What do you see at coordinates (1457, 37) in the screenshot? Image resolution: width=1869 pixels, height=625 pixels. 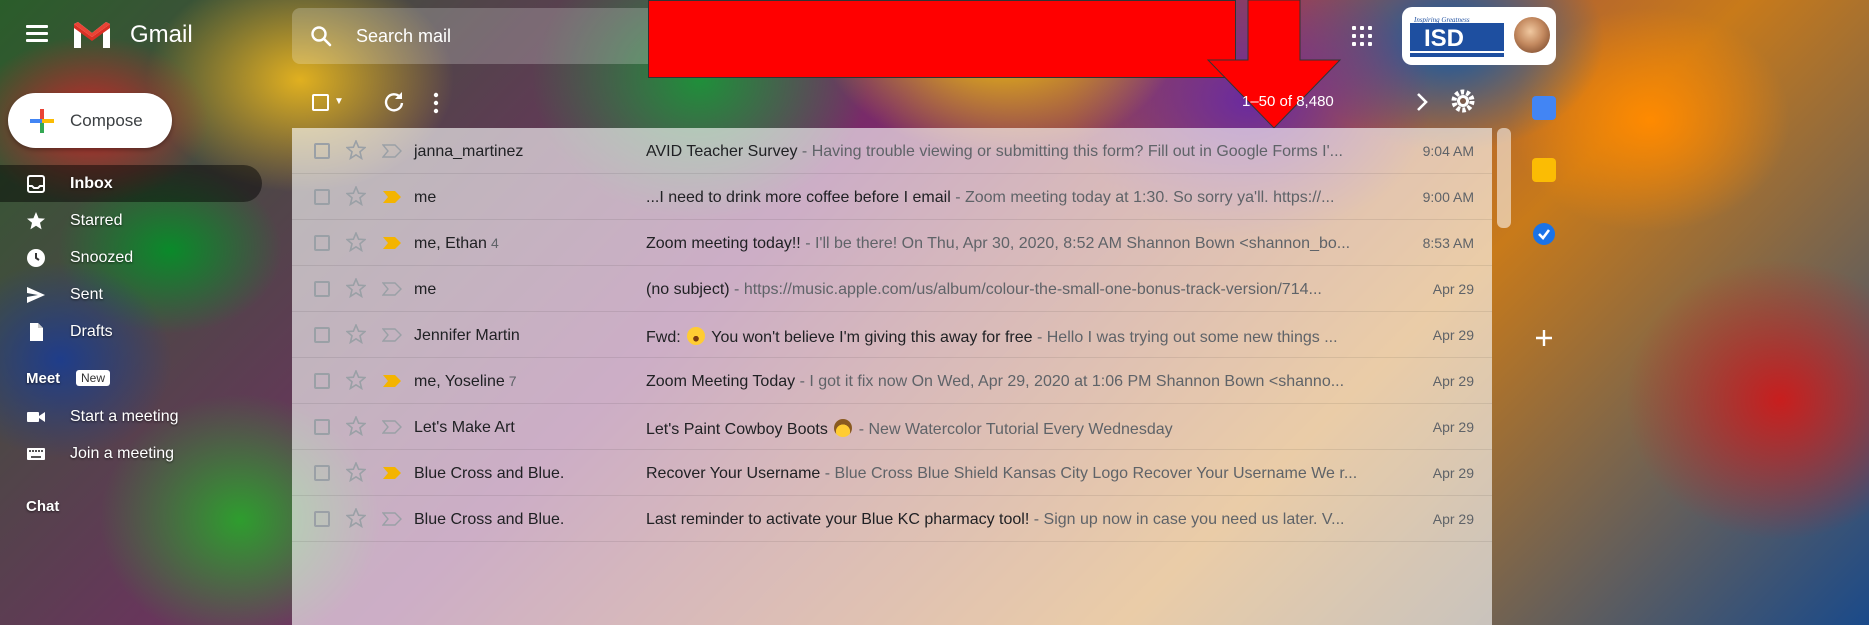 I see `isd-organization-logo: Inspiring Greatness ISD` at bounding box center [1457, 37].